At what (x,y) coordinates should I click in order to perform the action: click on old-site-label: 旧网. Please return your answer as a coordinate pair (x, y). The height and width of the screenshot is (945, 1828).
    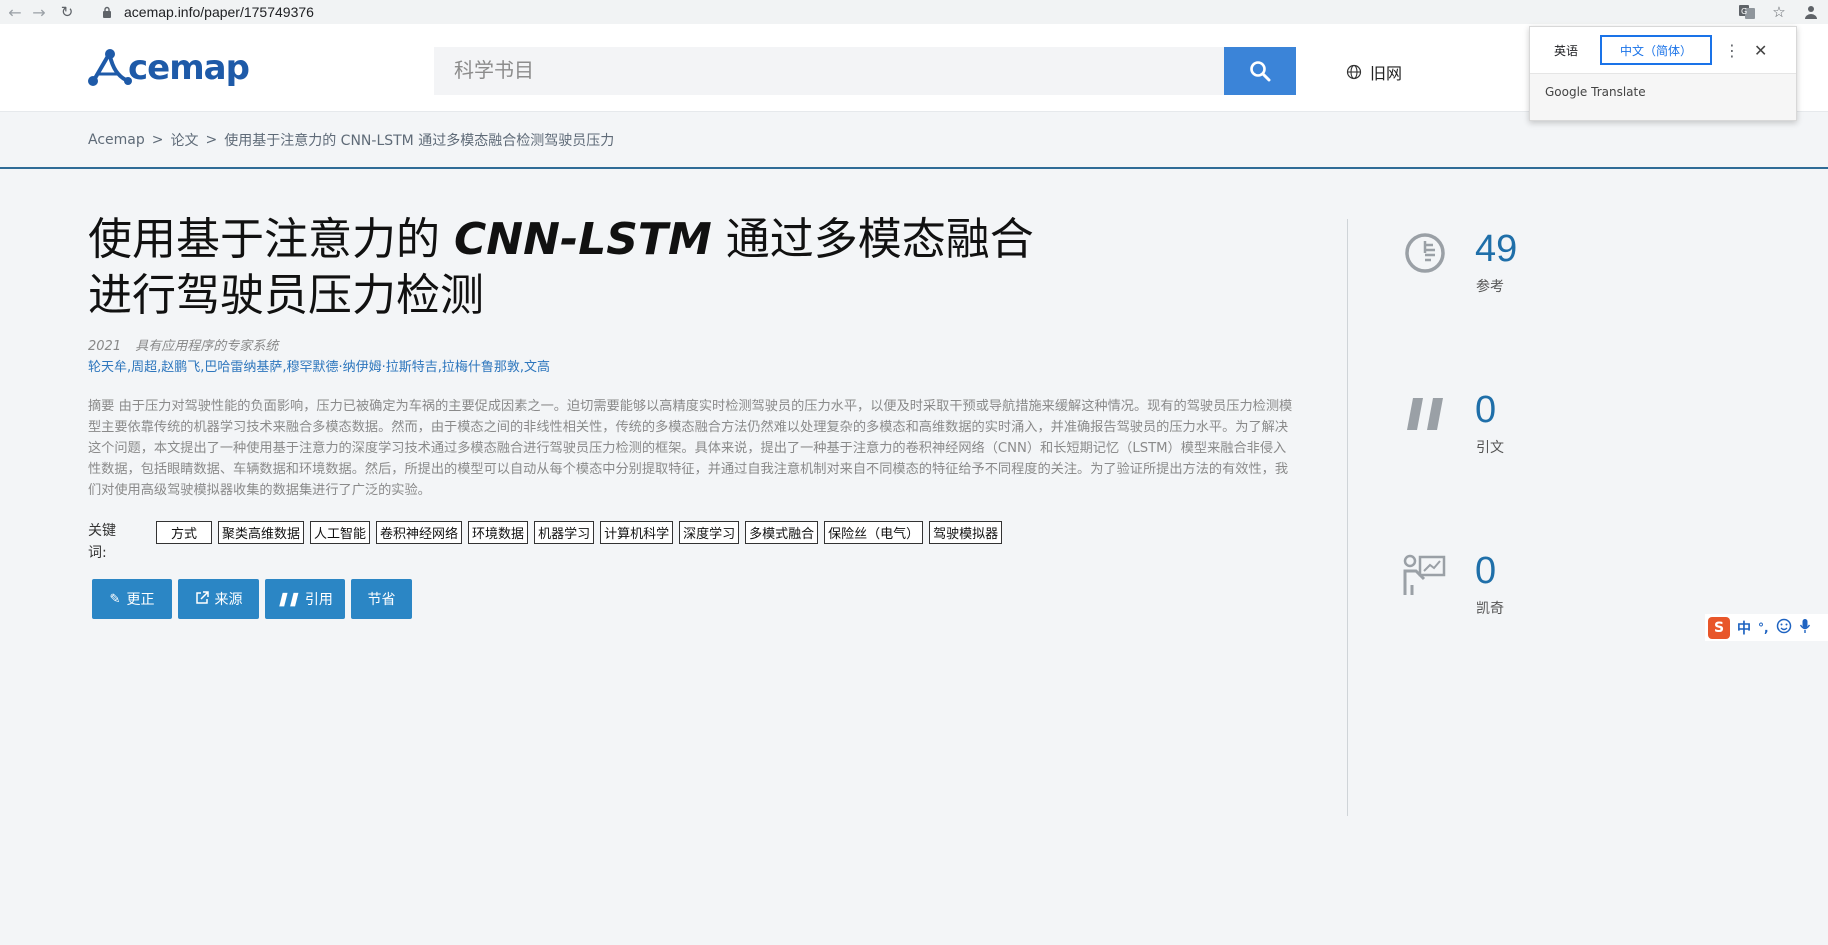
    Looking at the image, I should click on (1386, 73).